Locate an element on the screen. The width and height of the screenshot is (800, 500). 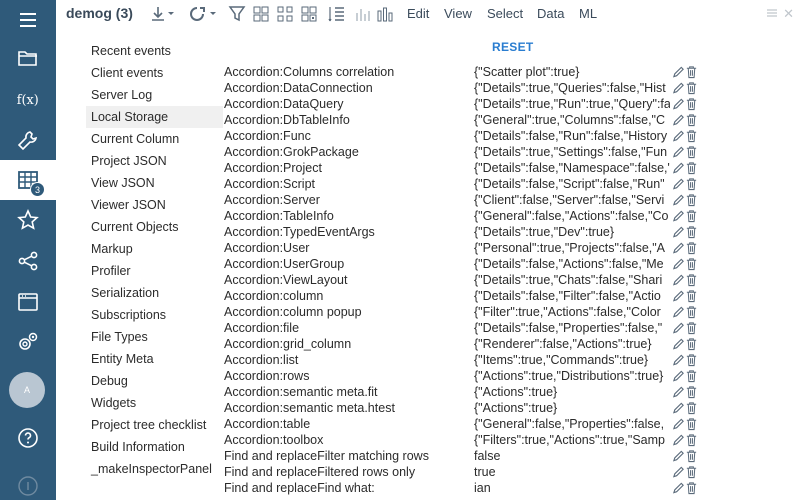
columns-chart-icon is located at coordinates (363, 14).